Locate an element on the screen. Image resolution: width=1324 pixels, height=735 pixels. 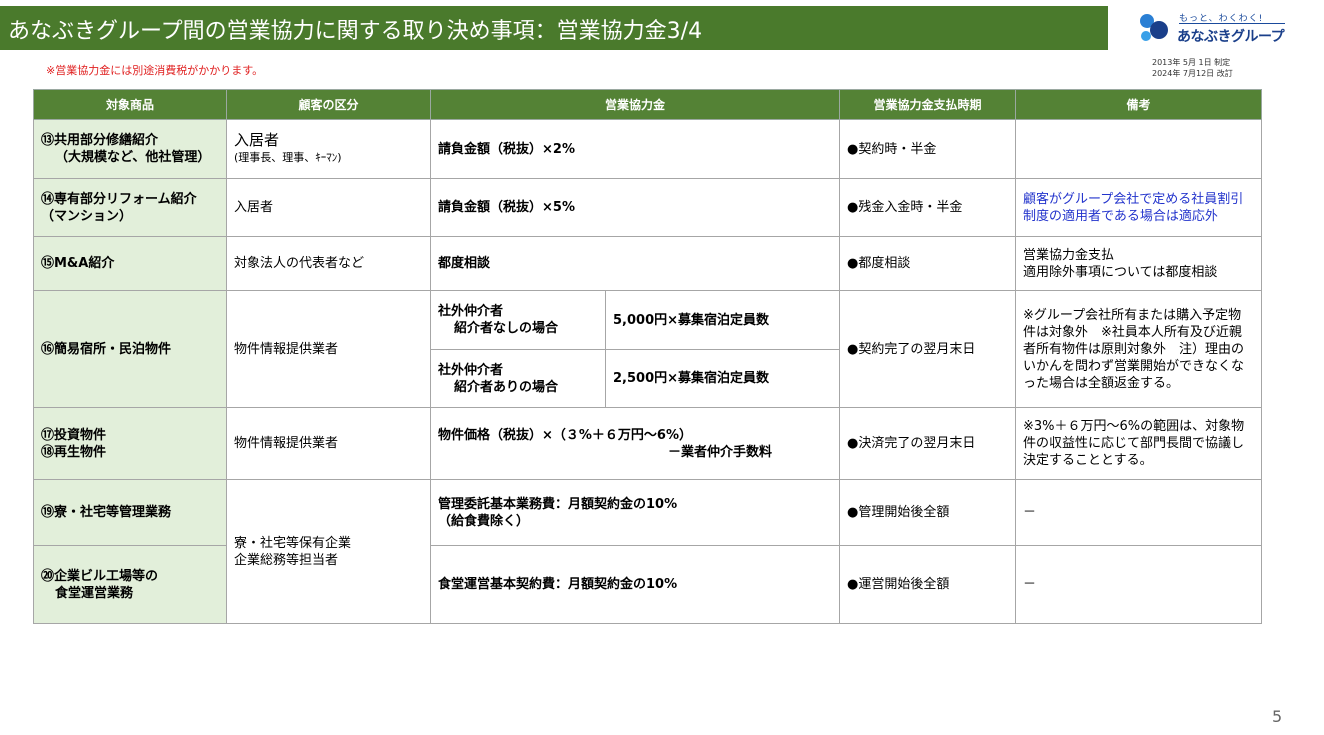
customer-cell: 入居者 is located at coordinates (328, 207).